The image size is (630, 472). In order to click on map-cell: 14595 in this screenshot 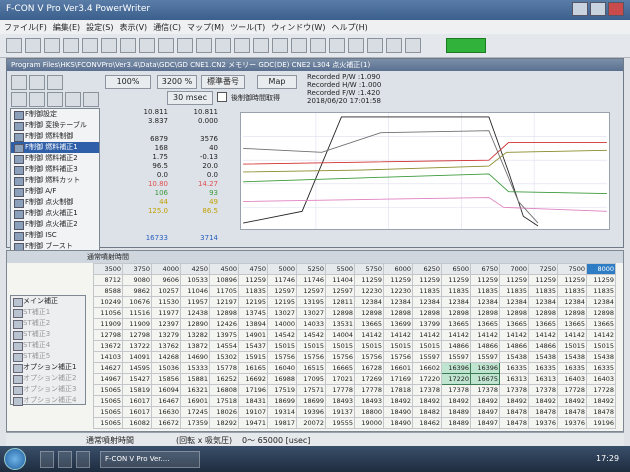, I will do `click(137, 368)`.